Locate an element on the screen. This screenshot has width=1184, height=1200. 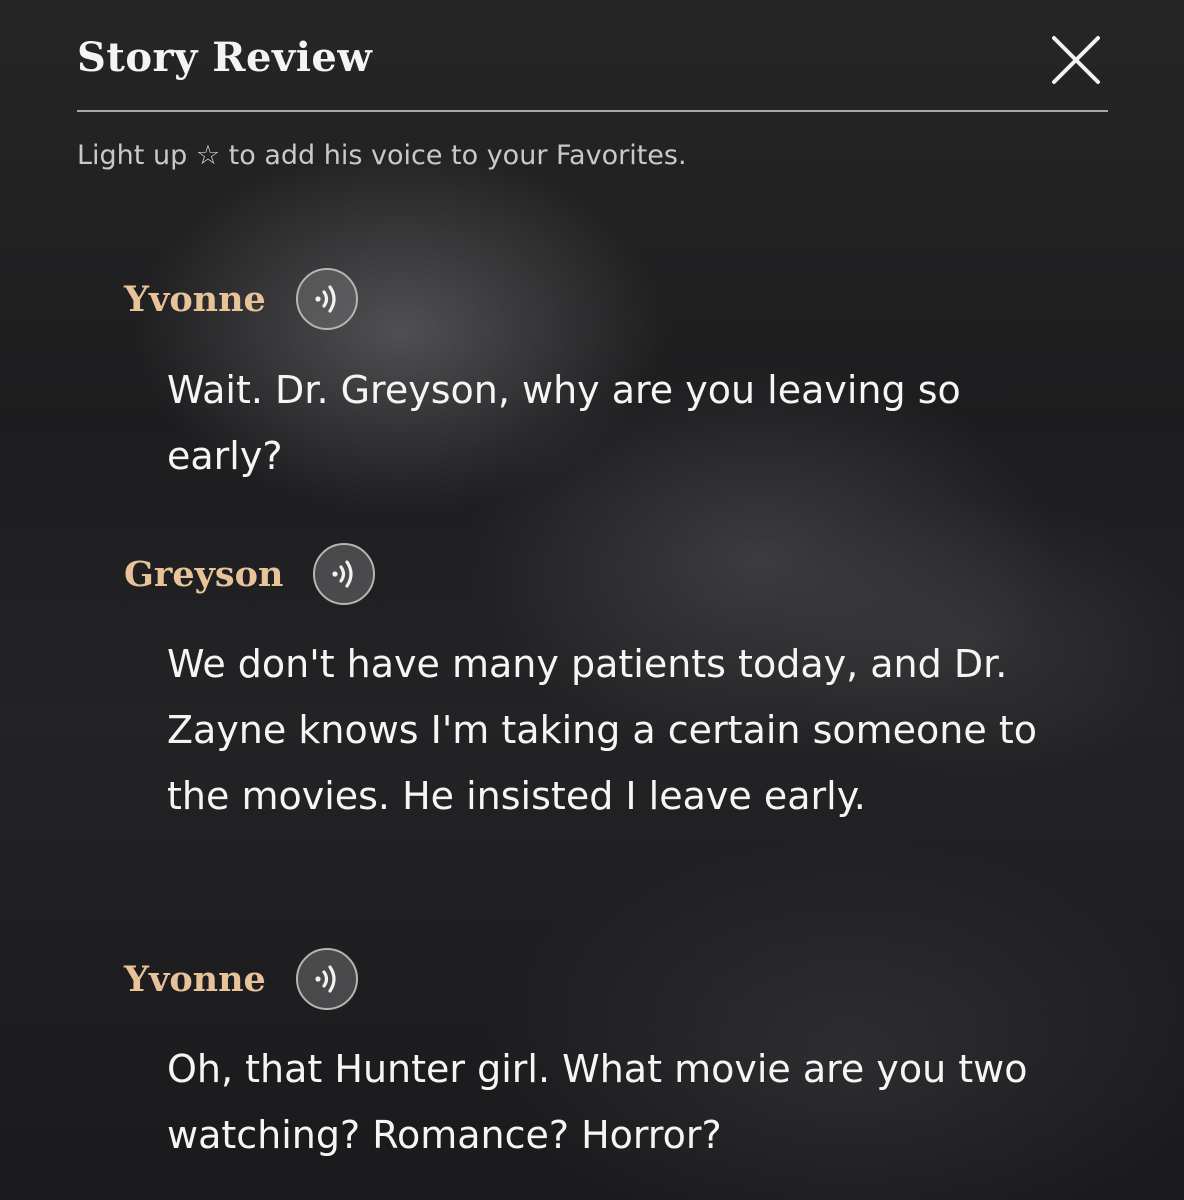
close-icon is located at coordinates (1076, 60).